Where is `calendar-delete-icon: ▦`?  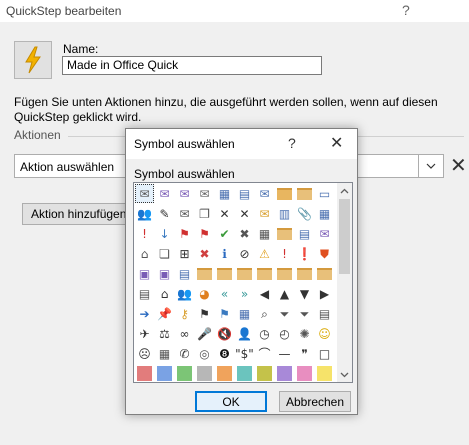
calendar-delete-icon: ▦ is located at coordinates (264, 233).